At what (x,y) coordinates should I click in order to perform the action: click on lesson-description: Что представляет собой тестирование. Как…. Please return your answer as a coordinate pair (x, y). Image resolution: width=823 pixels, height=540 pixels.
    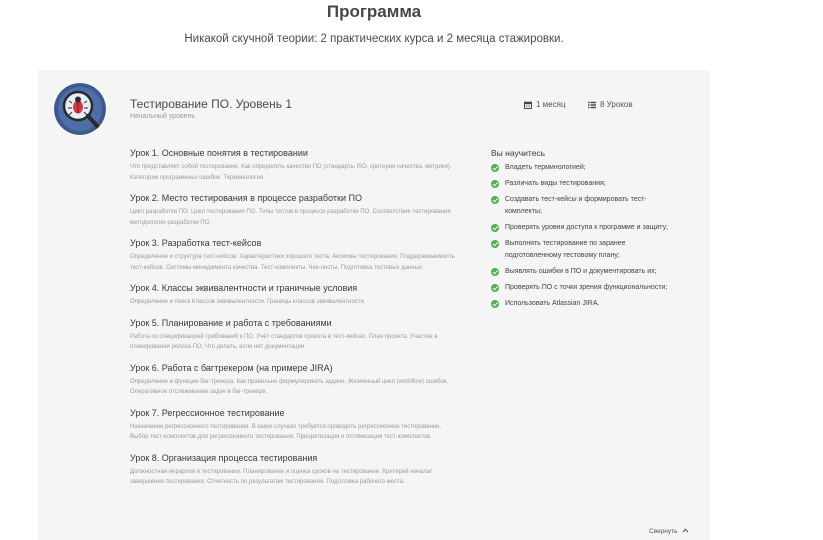
    Looking at the image, I should click on (291, 172).